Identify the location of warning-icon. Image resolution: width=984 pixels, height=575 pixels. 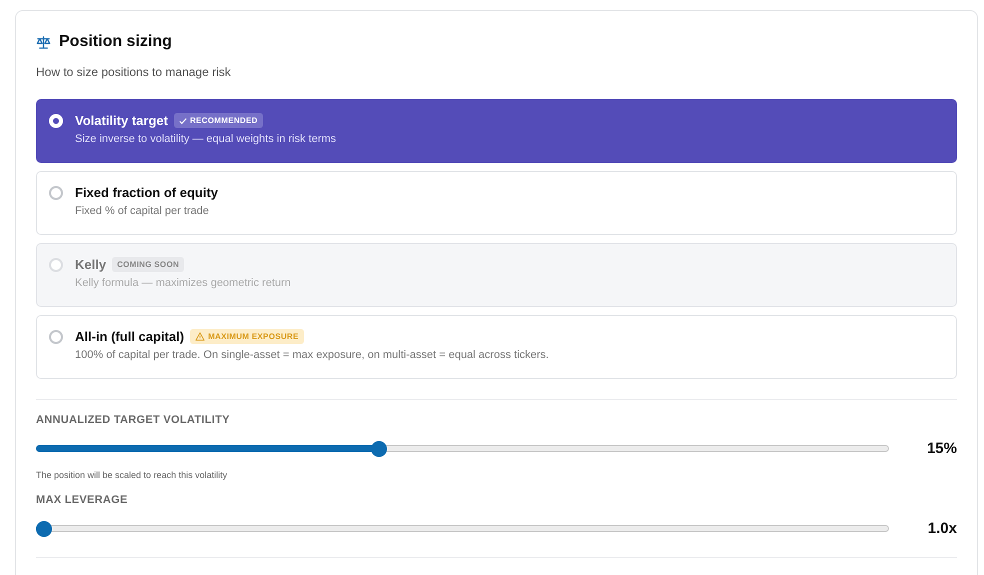
(200, 336).